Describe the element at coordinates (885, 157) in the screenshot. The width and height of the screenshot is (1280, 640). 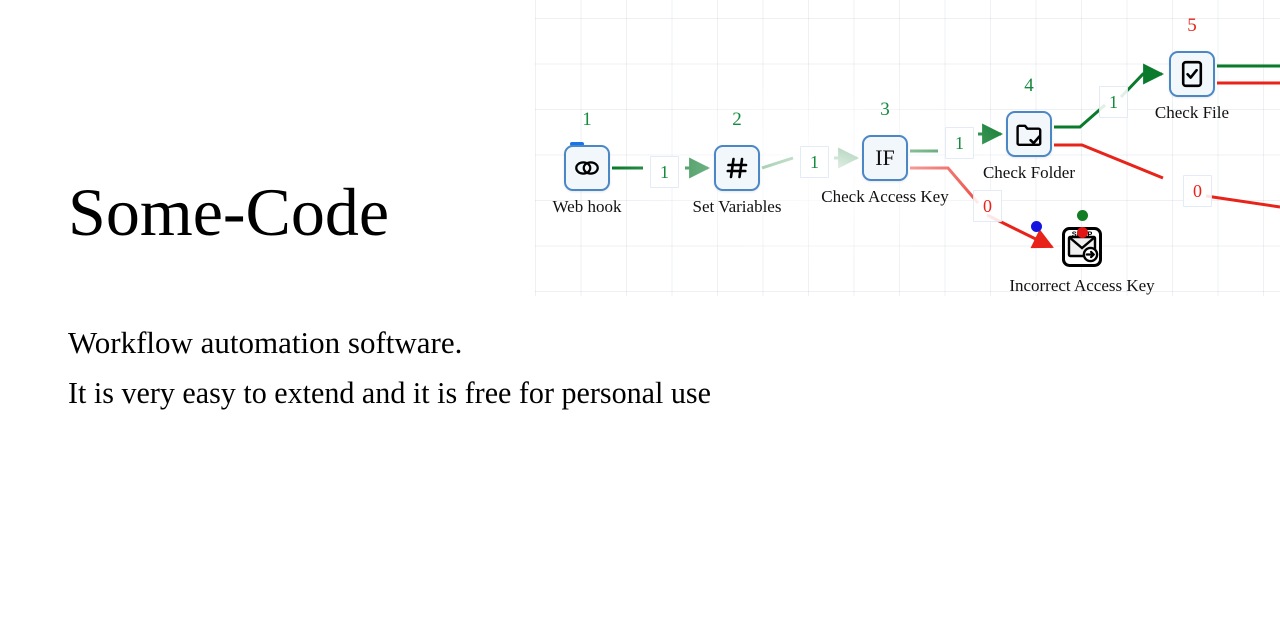
I see `if-text-icon: IF` at that location.